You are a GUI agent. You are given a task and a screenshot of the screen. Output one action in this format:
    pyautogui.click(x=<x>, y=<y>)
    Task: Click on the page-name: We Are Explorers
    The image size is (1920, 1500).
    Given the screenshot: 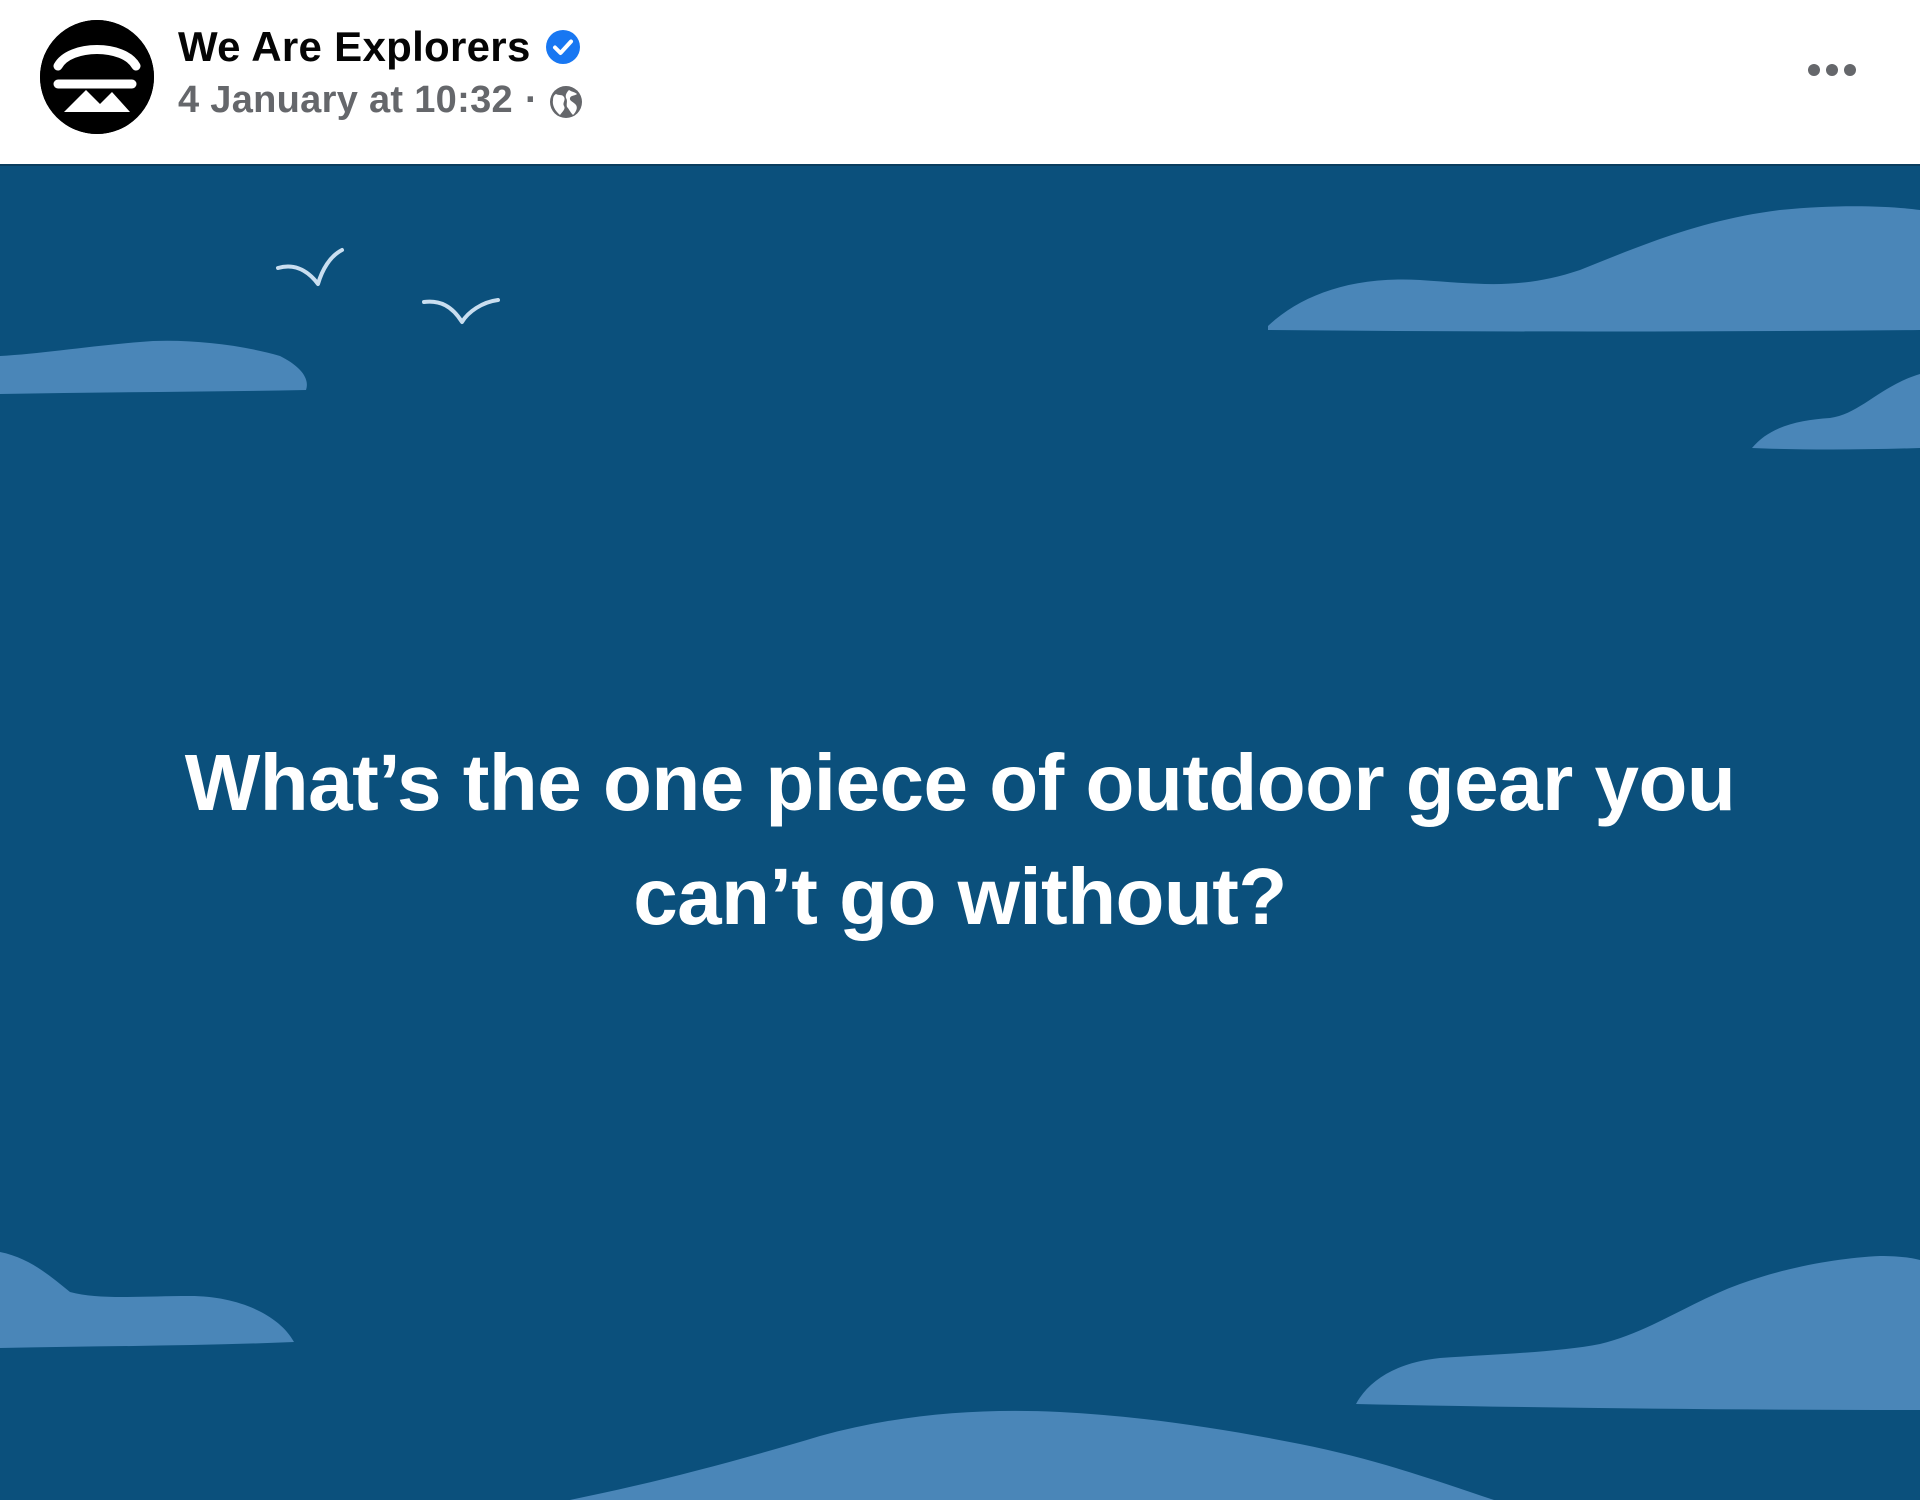 What is the action you would take?
    pyautogui.click(x=354, y=47)
    